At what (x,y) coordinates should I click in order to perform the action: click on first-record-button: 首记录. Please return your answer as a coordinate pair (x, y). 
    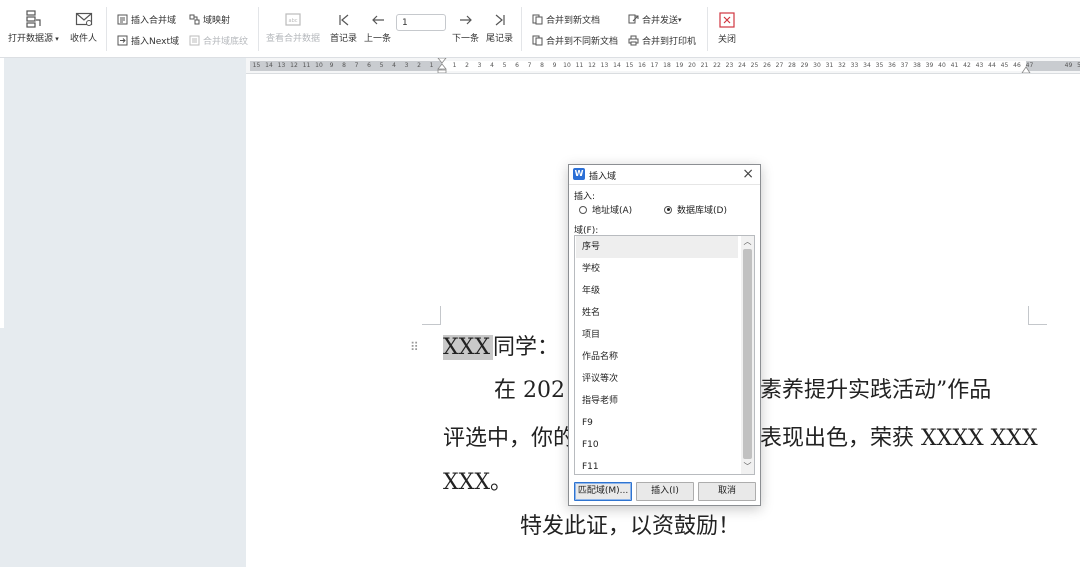
    Looking at the image, I should click on (343, 28).